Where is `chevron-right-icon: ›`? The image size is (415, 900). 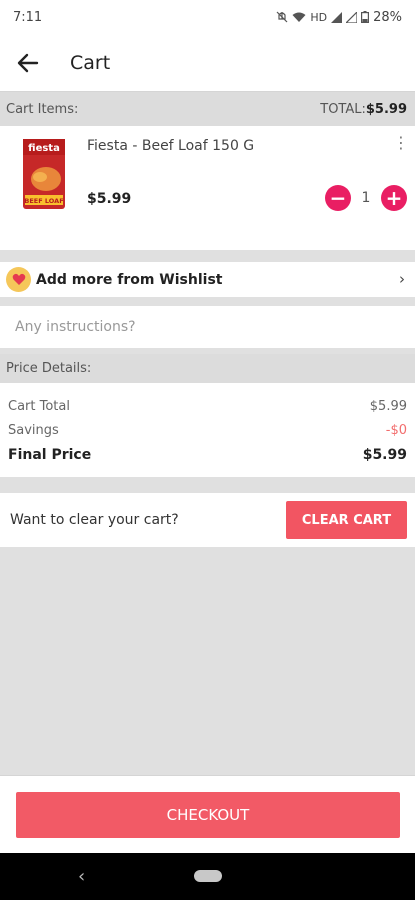 chevron-right-icon: › is located at coordinates (402, 279).